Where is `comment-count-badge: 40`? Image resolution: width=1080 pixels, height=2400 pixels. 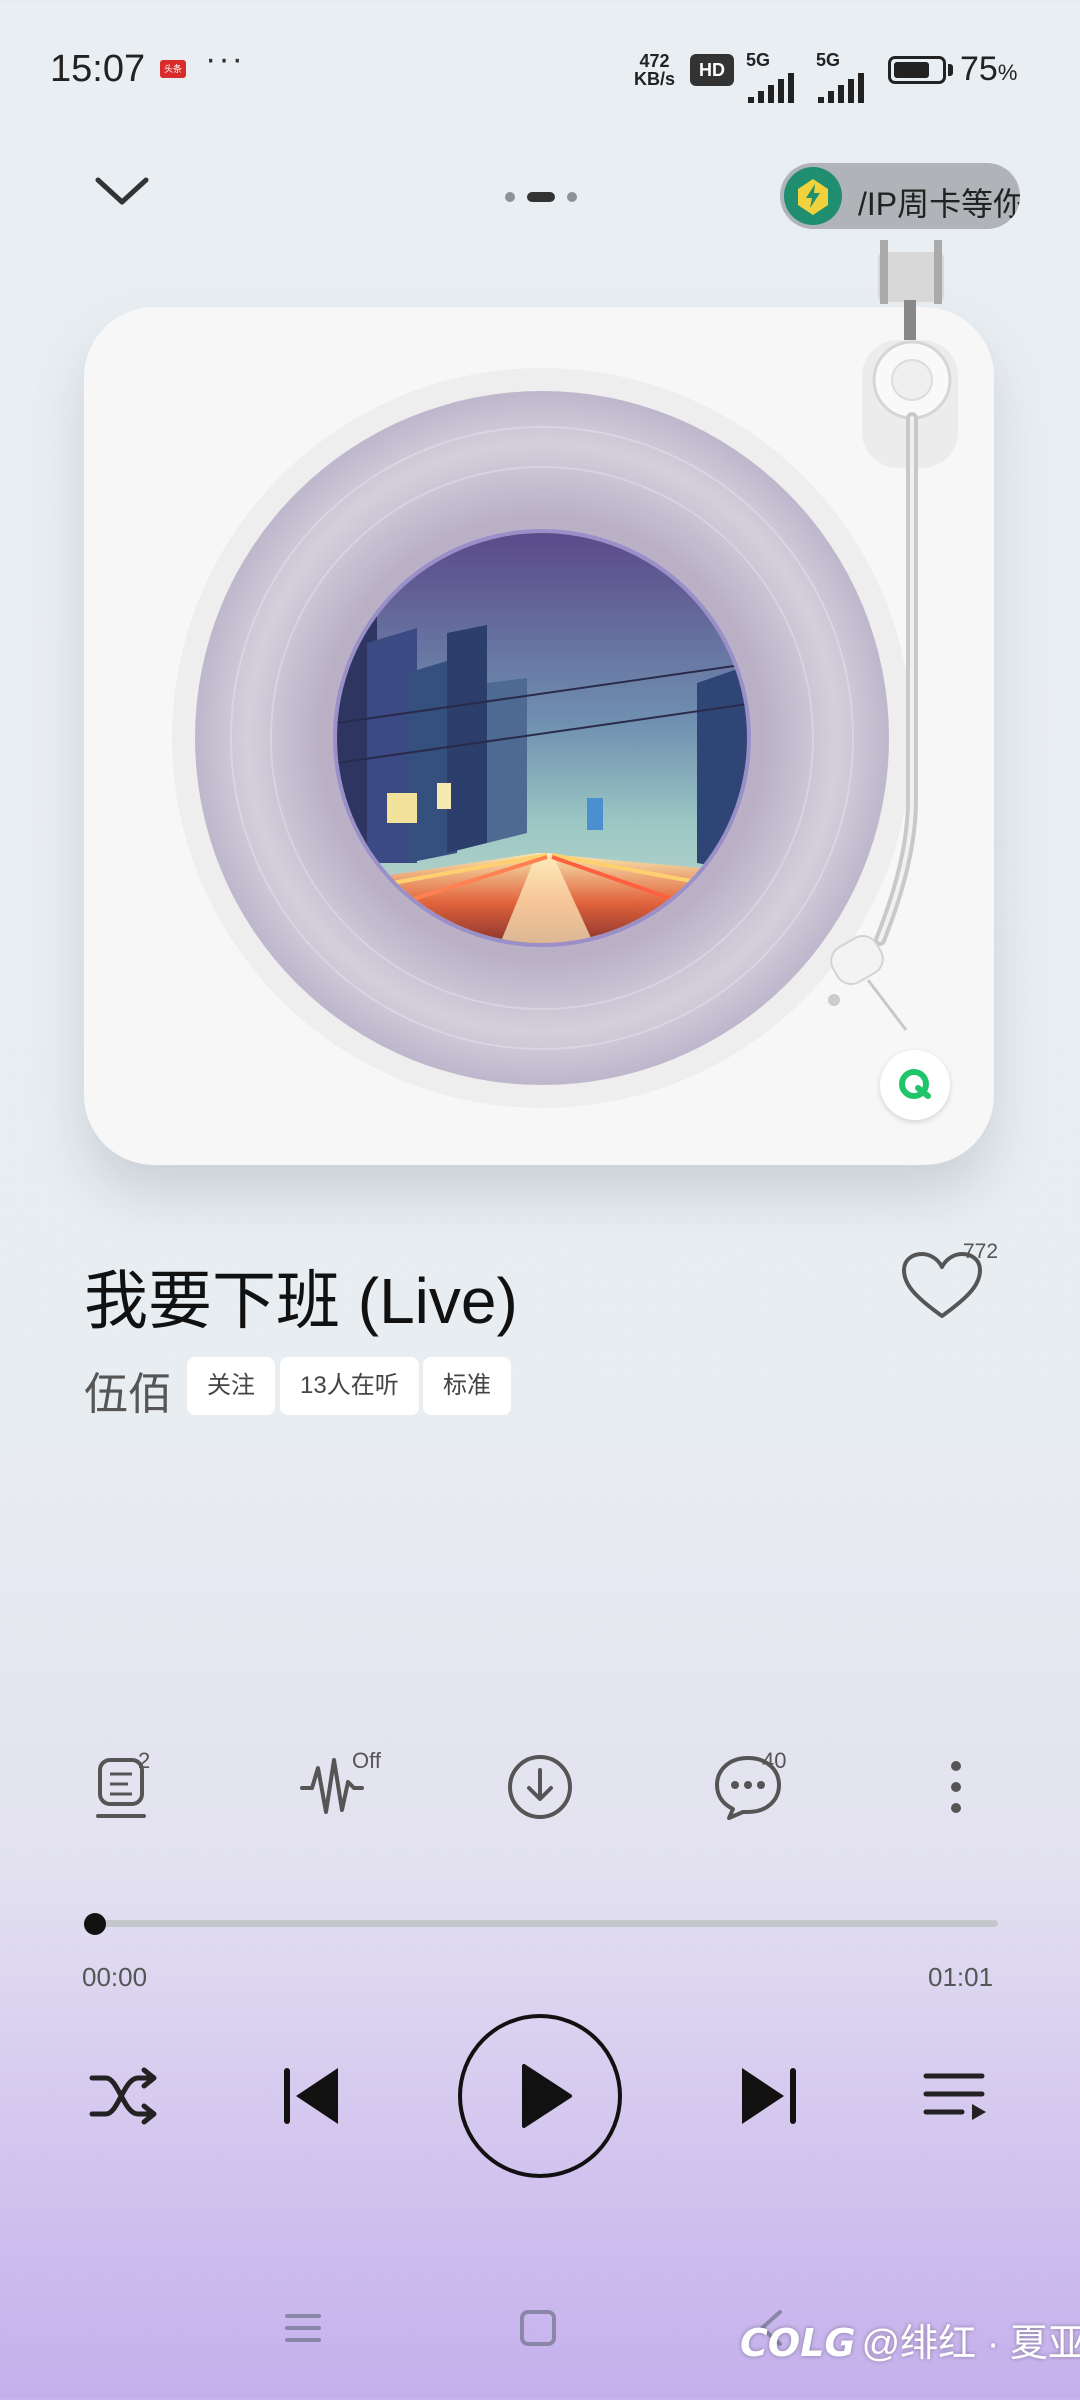 comment-count-badge: 40 is located at coordinates (774, 1760).